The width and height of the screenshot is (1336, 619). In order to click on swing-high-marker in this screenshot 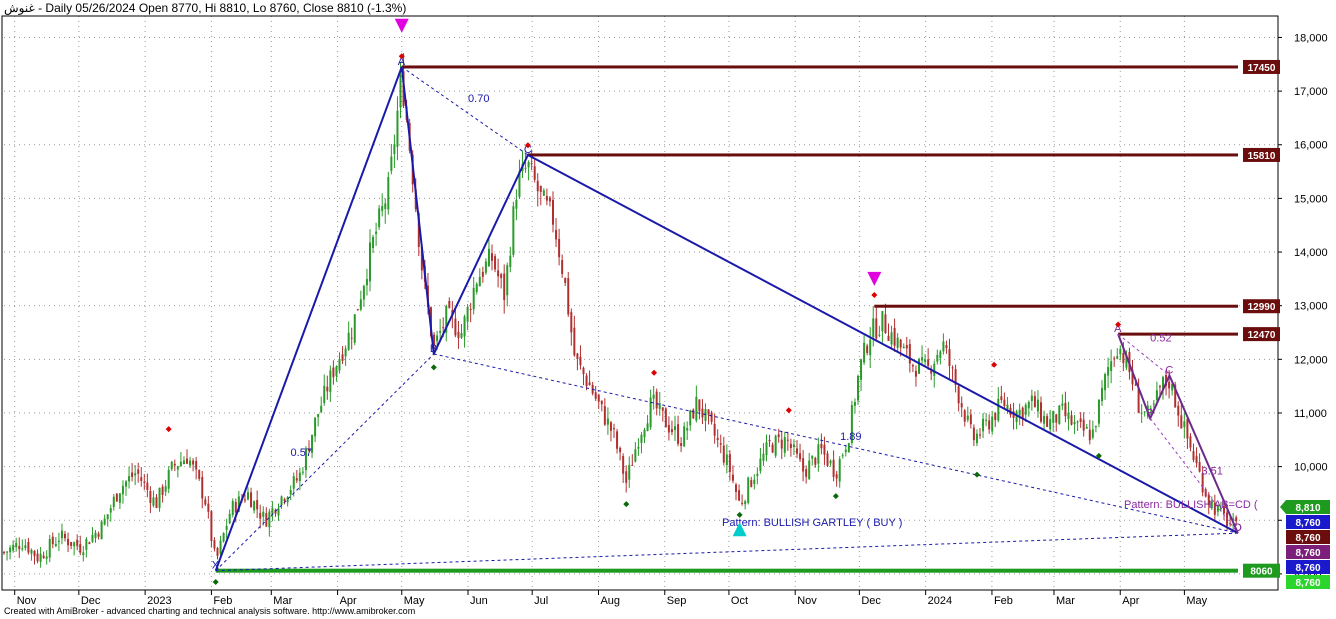, I will do `click(874, 294)`.